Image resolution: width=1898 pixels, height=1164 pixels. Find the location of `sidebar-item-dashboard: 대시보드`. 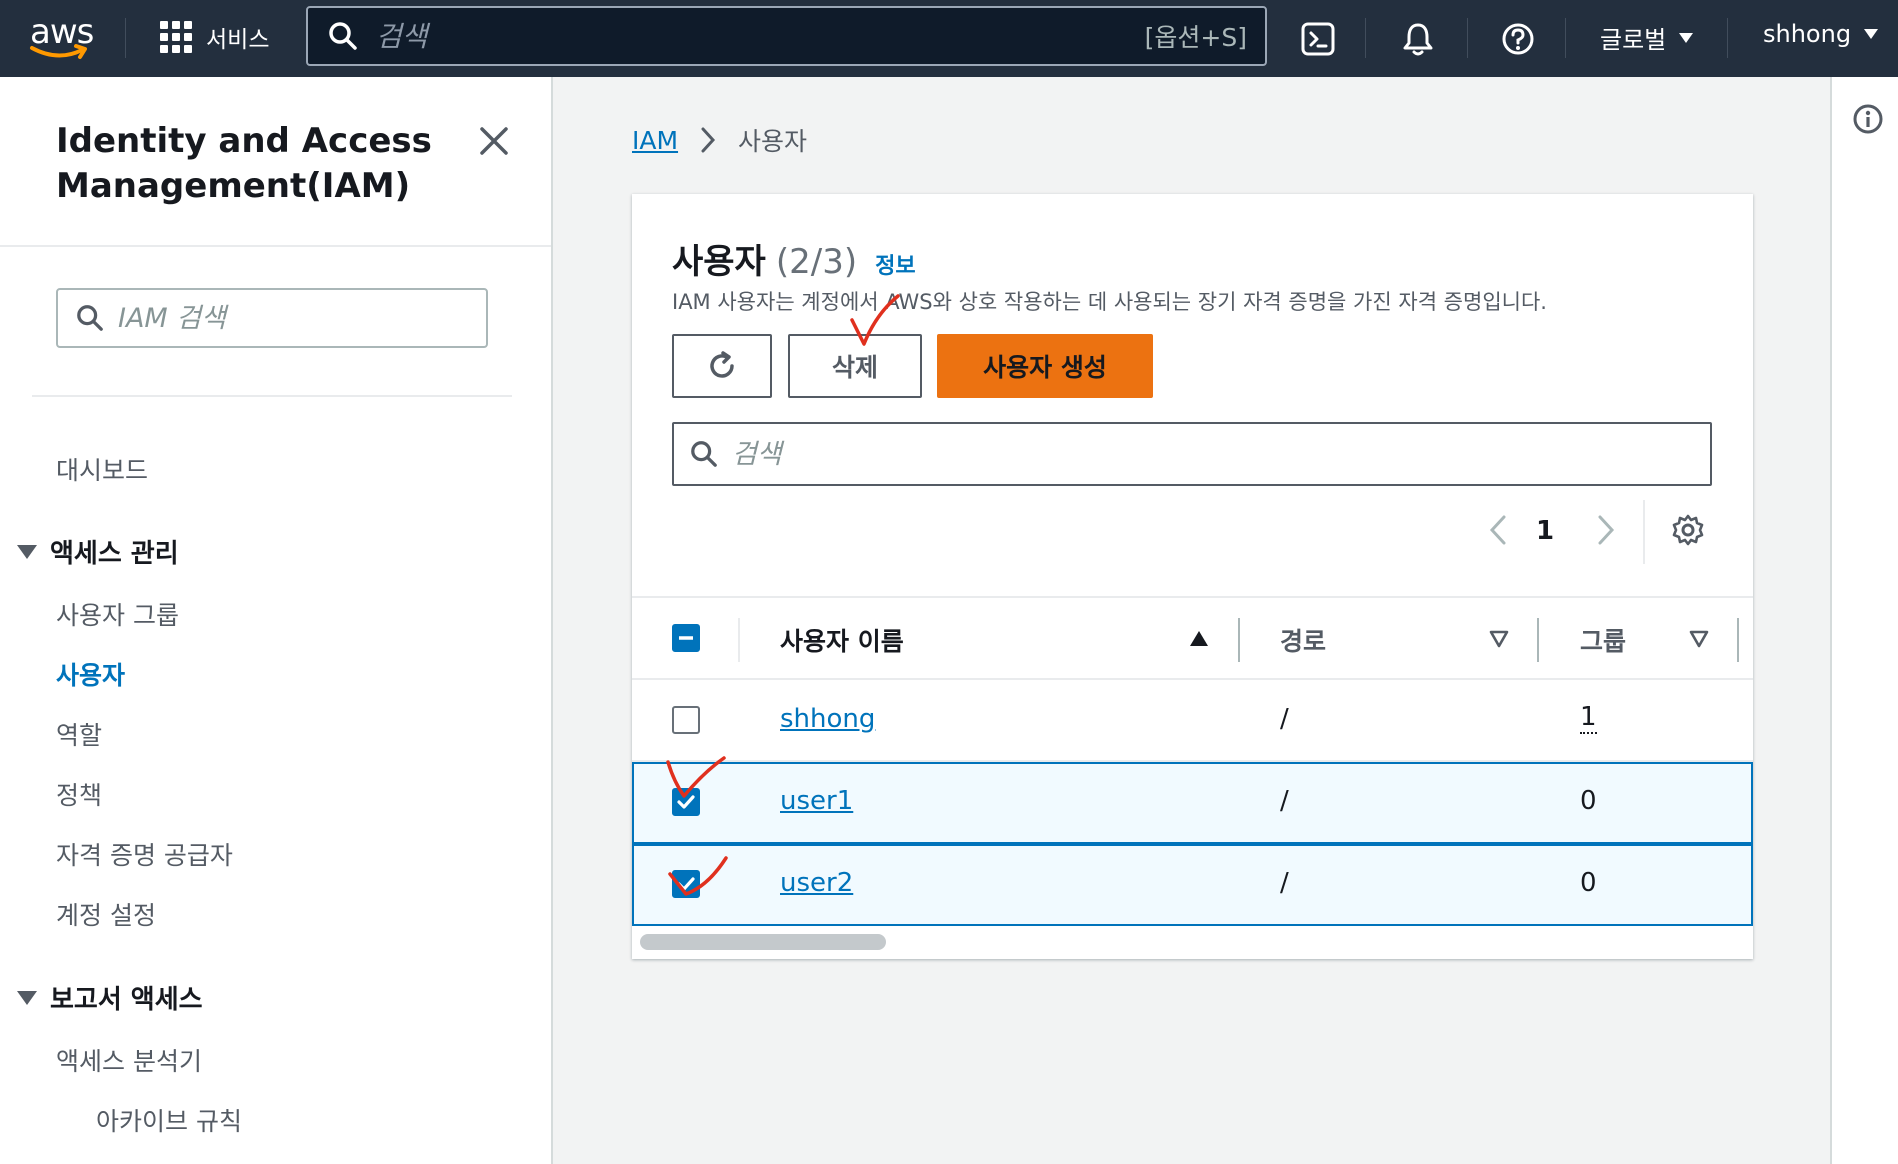

sidebar-item-dashboard: 대시보드 is located at coordinates (102, 469).